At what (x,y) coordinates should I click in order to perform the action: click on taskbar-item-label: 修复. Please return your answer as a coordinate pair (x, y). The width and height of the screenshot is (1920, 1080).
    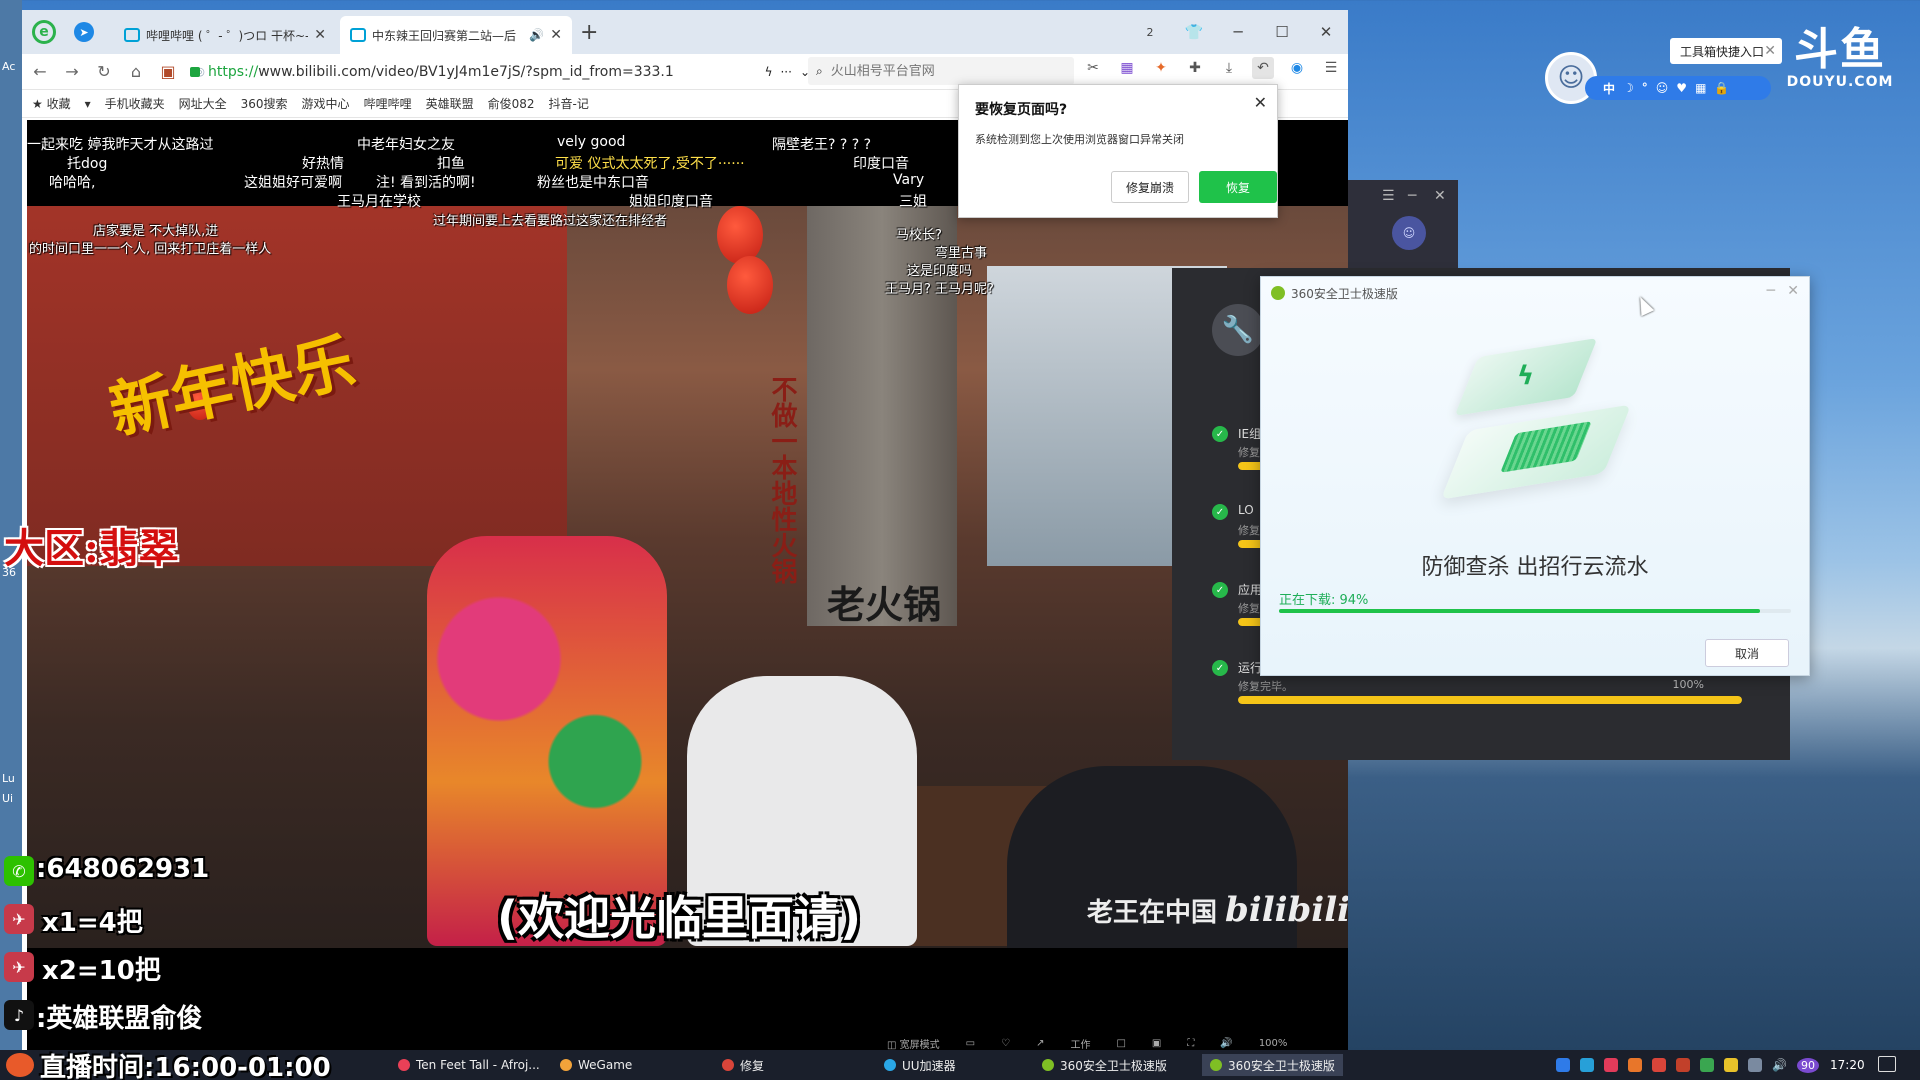
    Looking at the image, I should click on (752, 1065).